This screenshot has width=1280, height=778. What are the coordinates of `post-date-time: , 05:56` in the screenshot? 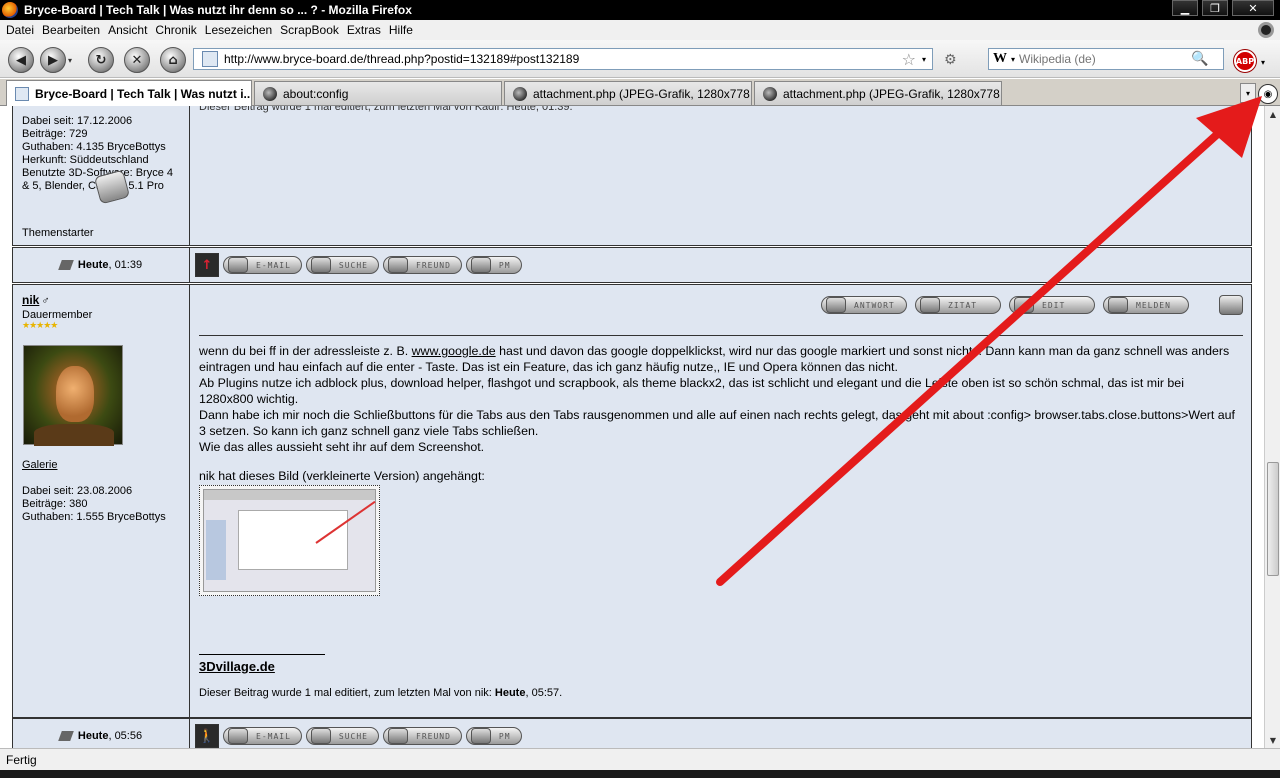 It's located at (125, 736).